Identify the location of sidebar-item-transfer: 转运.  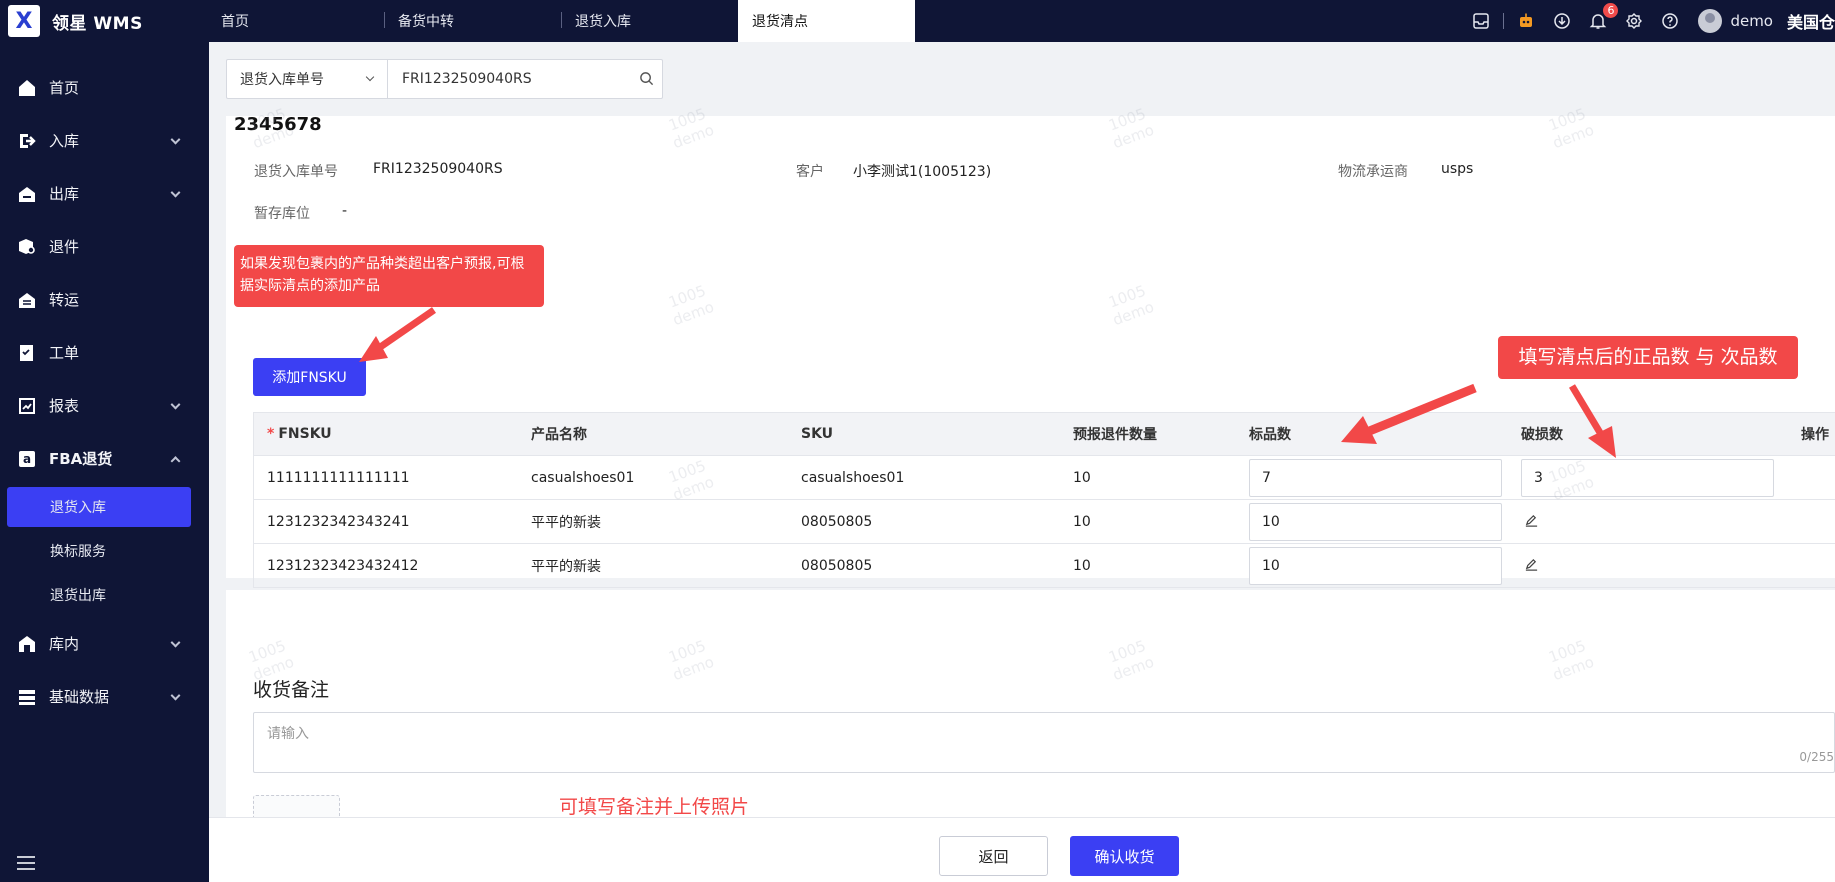
(104, 299).